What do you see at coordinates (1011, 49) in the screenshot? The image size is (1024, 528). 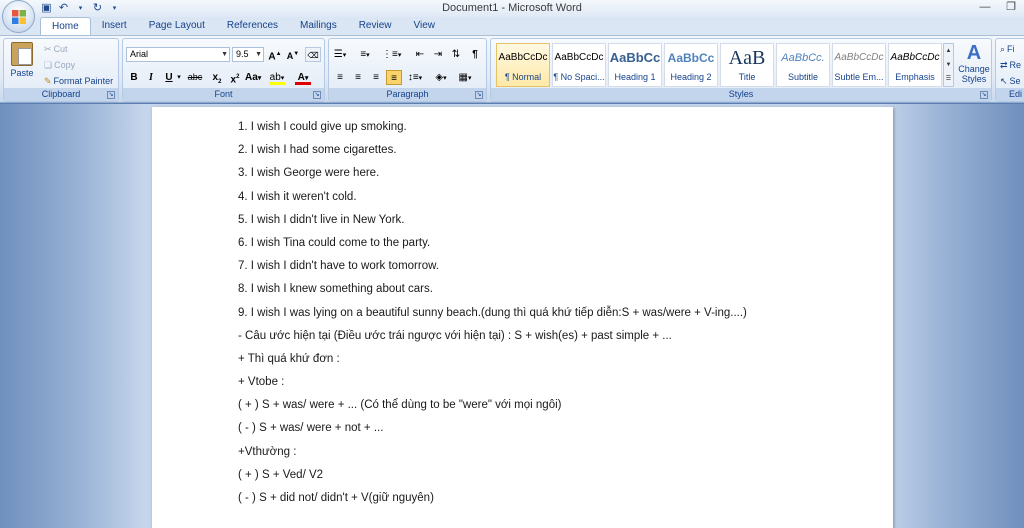 I see `find-label: Fi` at bounding box center [1011, 49].